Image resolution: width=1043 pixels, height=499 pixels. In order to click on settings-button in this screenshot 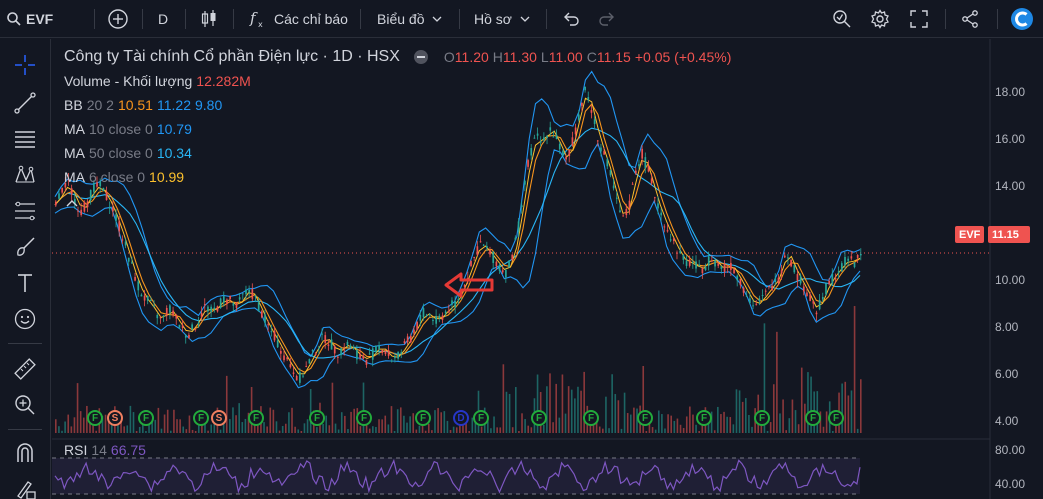, I will do `click(880, 19)`.